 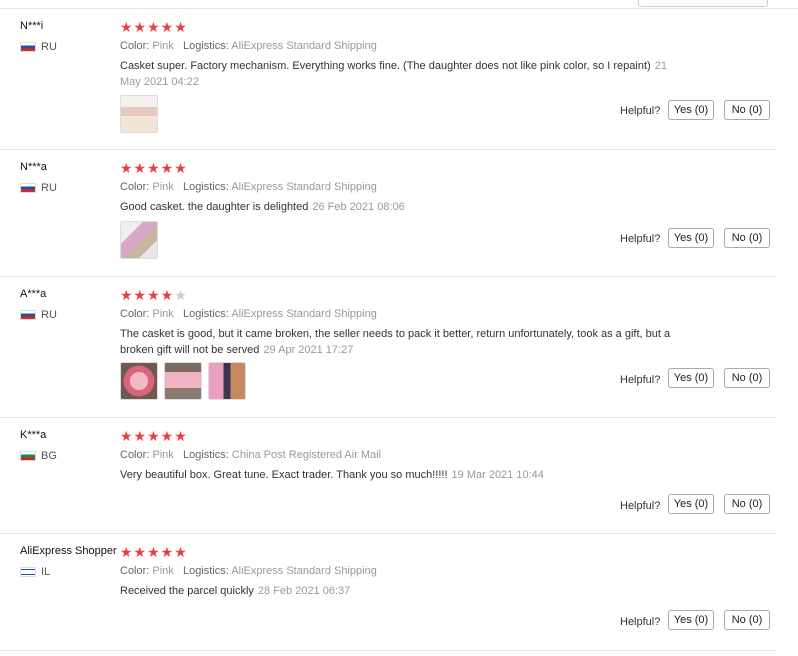 I want to click on stars-filled: ★★★★, so click(x=147, y=295).